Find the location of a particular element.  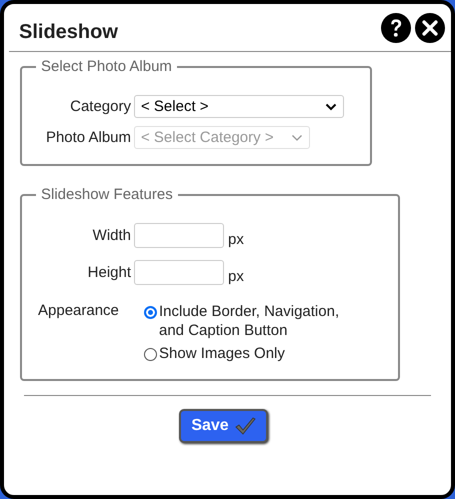

option-label: Show Images Only is located at coordinates (222, 353).